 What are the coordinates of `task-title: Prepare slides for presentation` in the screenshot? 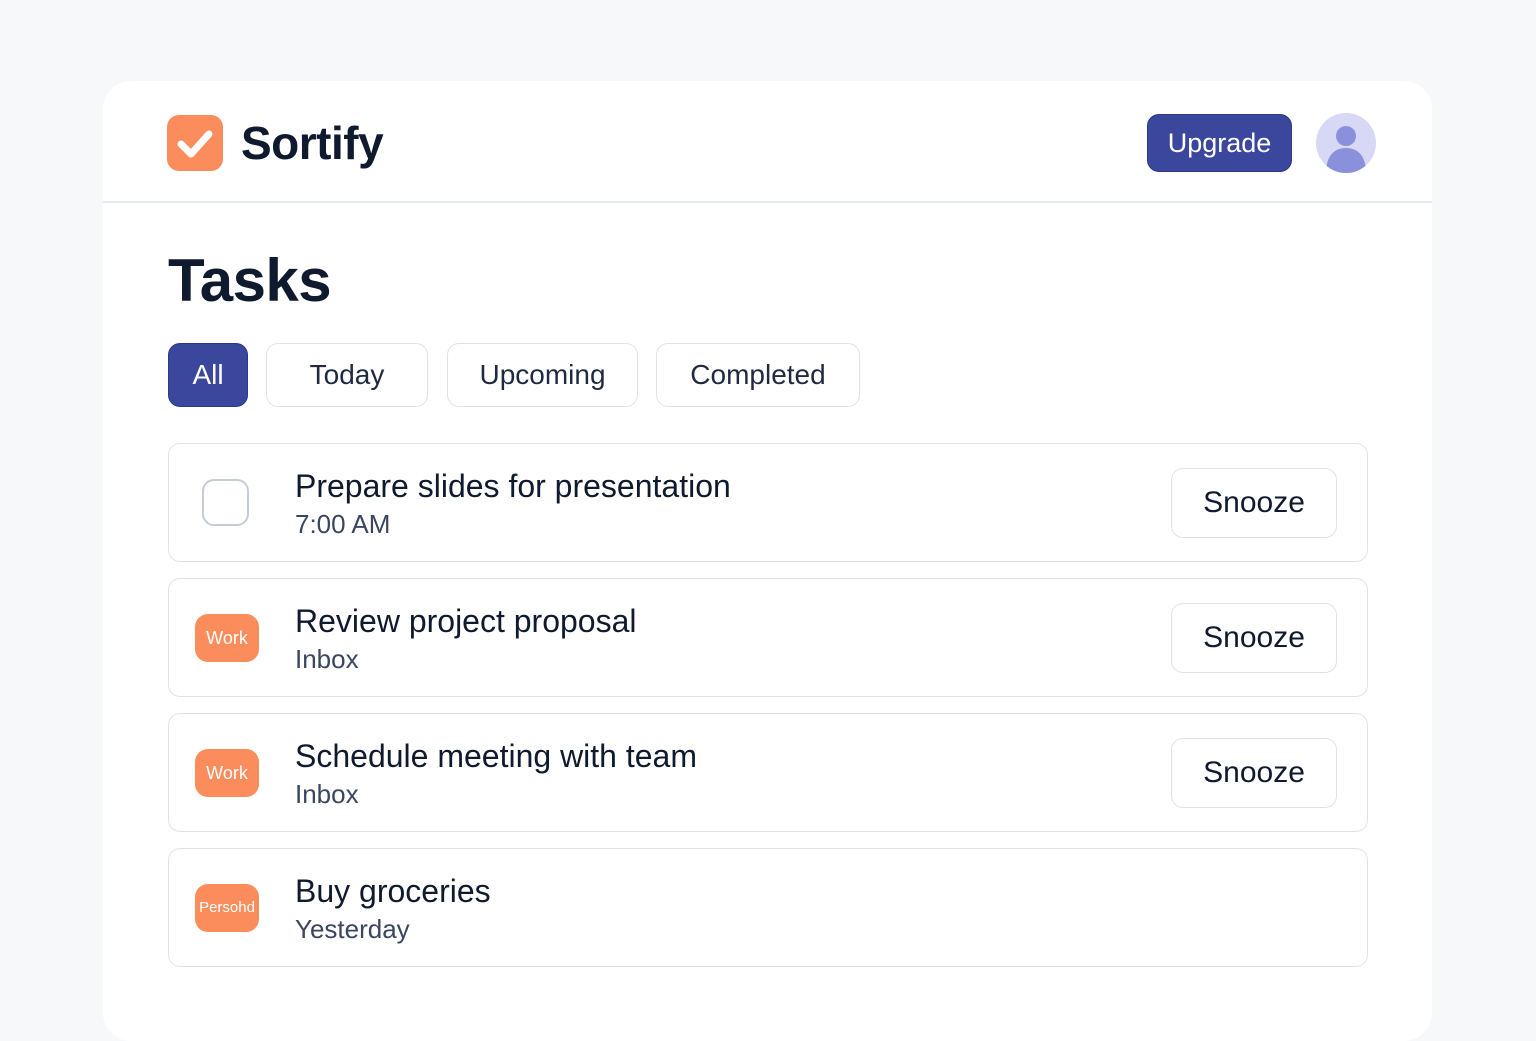 It's located at (513, 486).